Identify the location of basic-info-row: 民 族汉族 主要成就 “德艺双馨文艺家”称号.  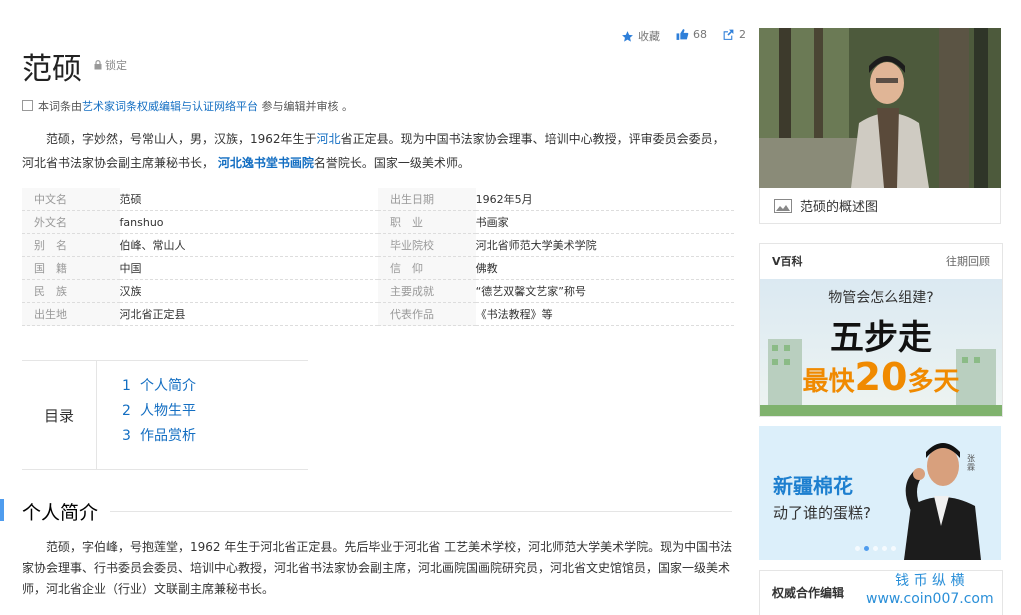
(378, 291).